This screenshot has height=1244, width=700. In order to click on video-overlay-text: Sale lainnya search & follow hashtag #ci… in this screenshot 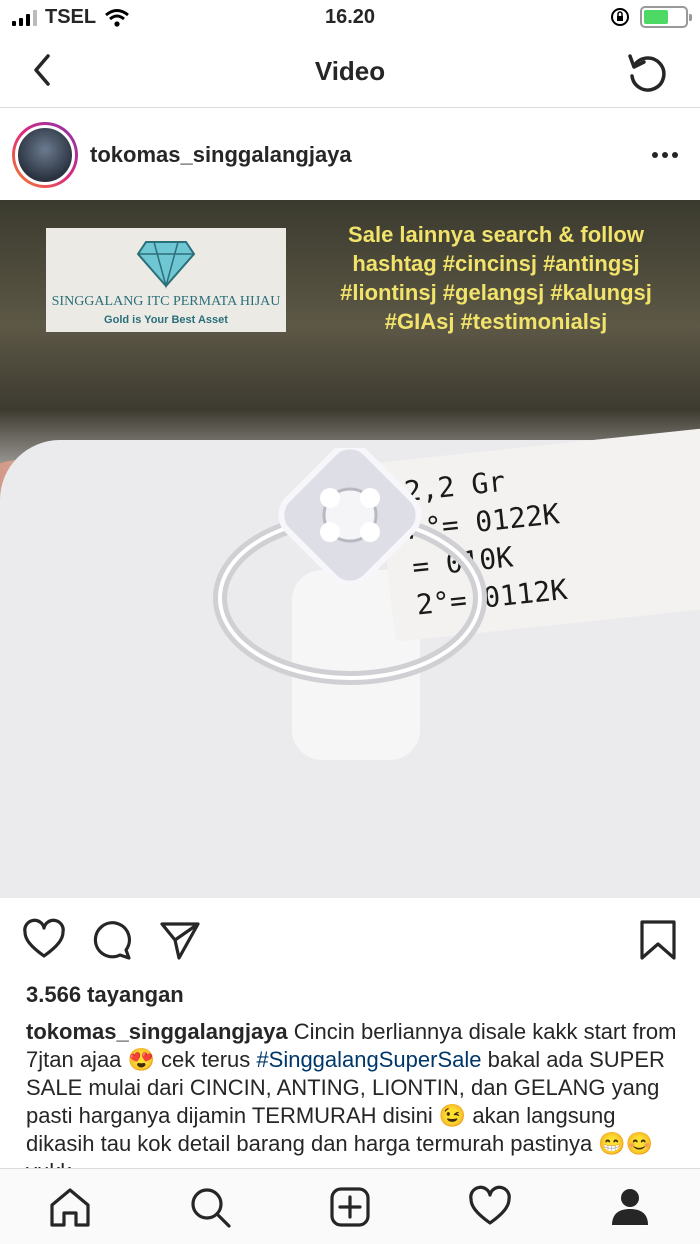, I will do `click(496, 278)`.